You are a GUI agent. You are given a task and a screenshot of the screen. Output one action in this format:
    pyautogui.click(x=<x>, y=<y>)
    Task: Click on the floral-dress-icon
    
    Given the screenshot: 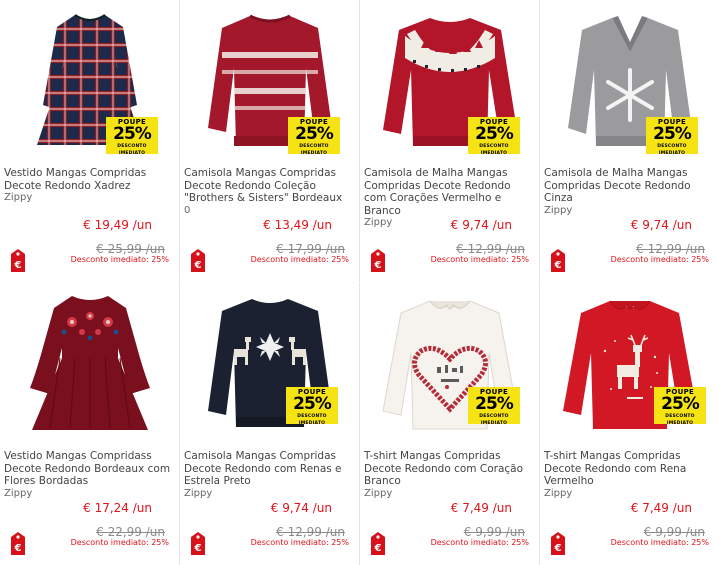 What is the action you would take?
    pyautogui.click(x=90, y=363)
    